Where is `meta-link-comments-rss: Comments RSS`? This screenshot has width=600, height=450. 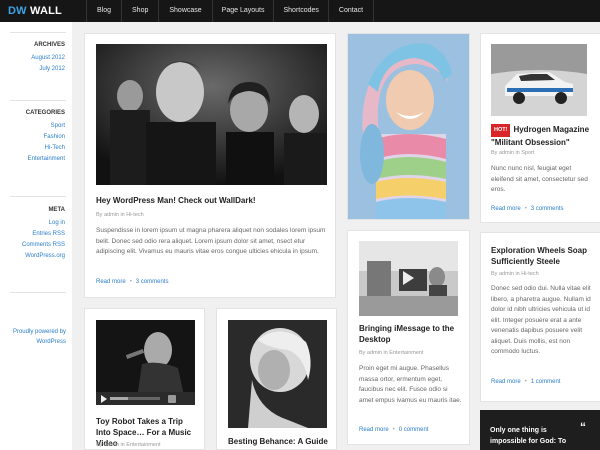 meta-link-comments-rss: Comments RSS is located at coordinates (43, 245).